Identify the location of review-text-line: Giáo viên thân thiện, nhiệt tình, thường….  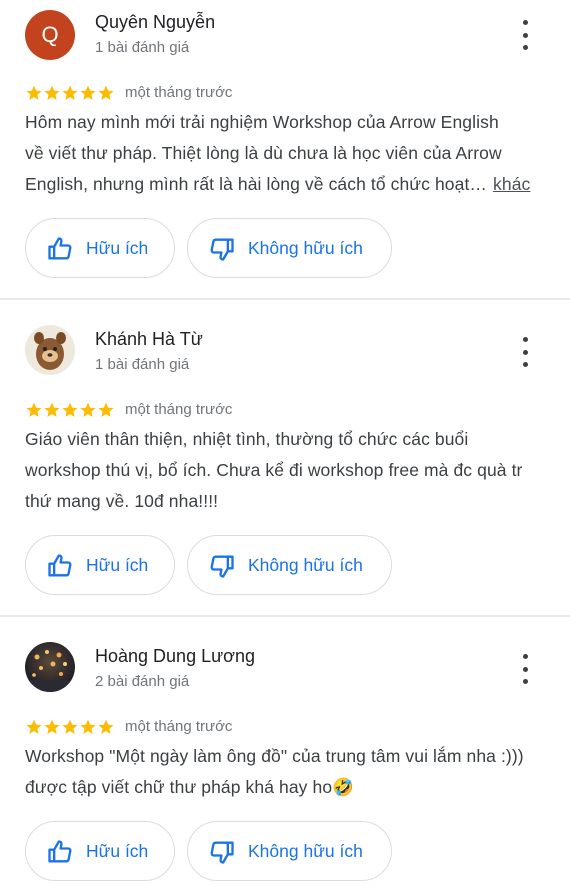
(247, 439).